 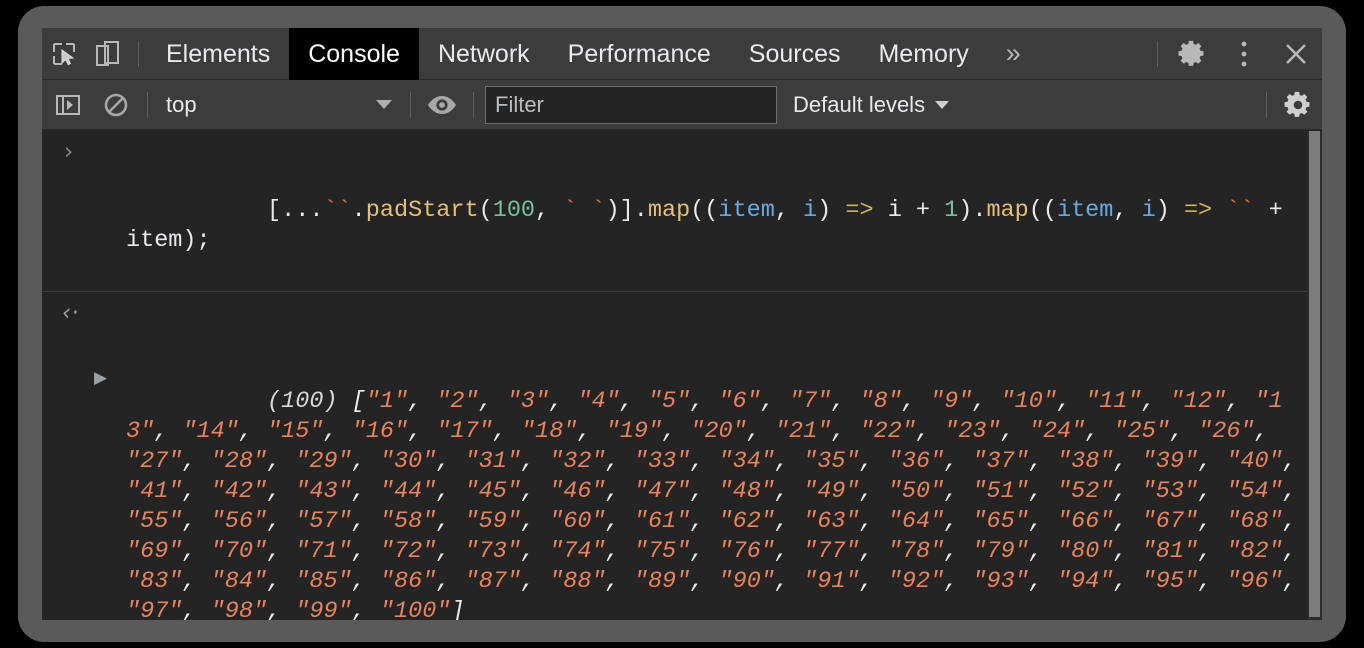 What do you see at coordinates (70, 313) in the screenshot?
I see `output-chevron-icon: ‹·` at bounding box center [70, 313].